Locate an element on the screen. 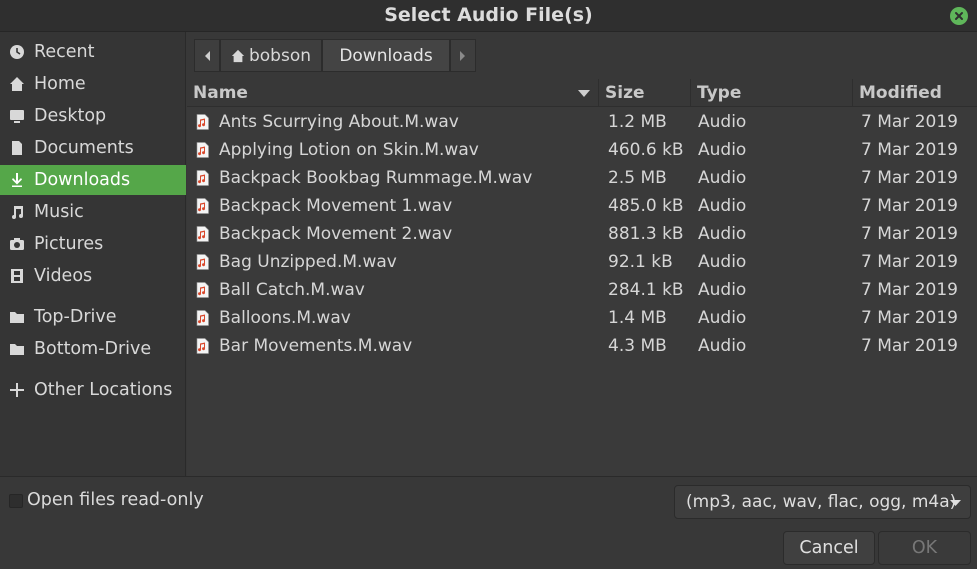 This screenshot has height=569, width=977. path-home-label: bobson is located at coordinates (279, 55).